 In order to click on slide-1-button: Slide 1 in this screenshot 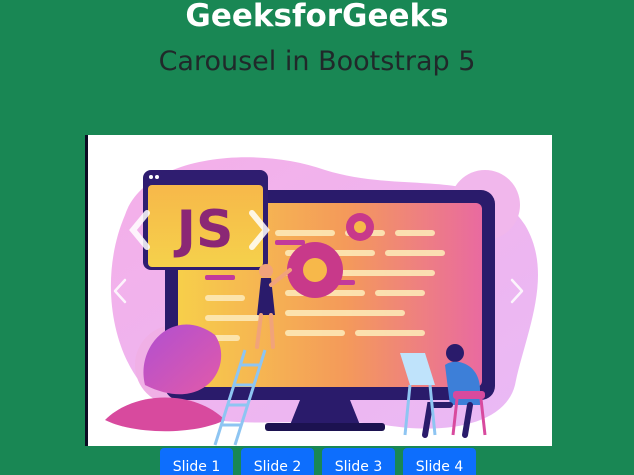, I will do `click(196, 461)`.